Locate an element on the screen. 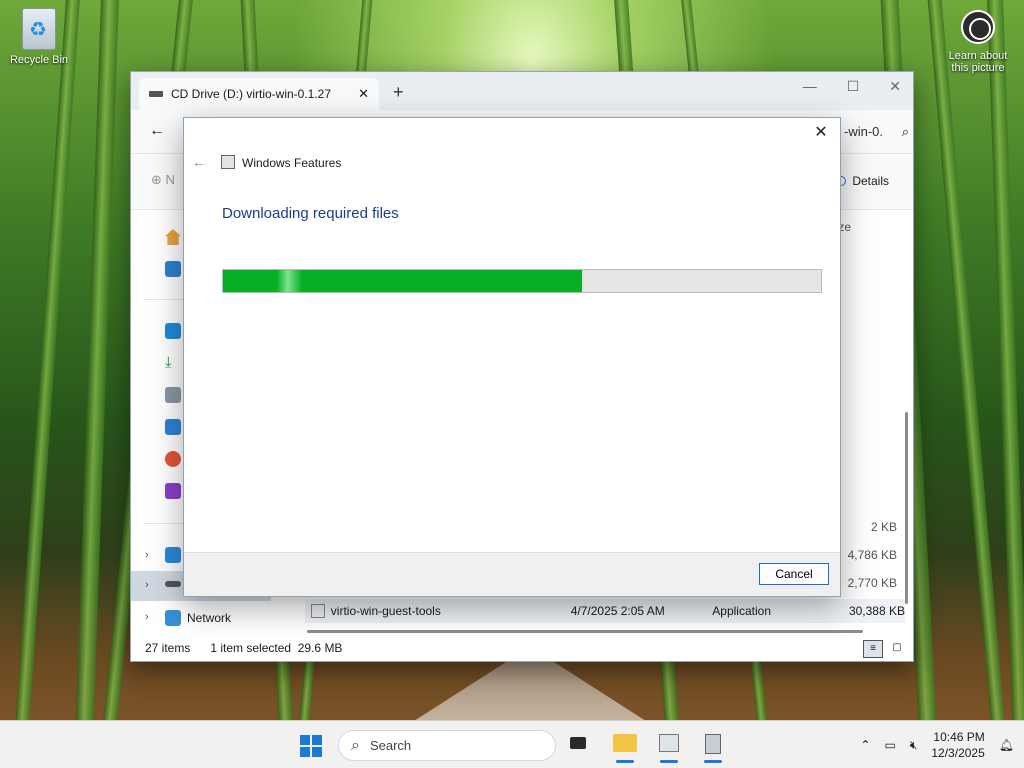 The image size is (1024, 768). network-icon is located at coordinates (173, 618).